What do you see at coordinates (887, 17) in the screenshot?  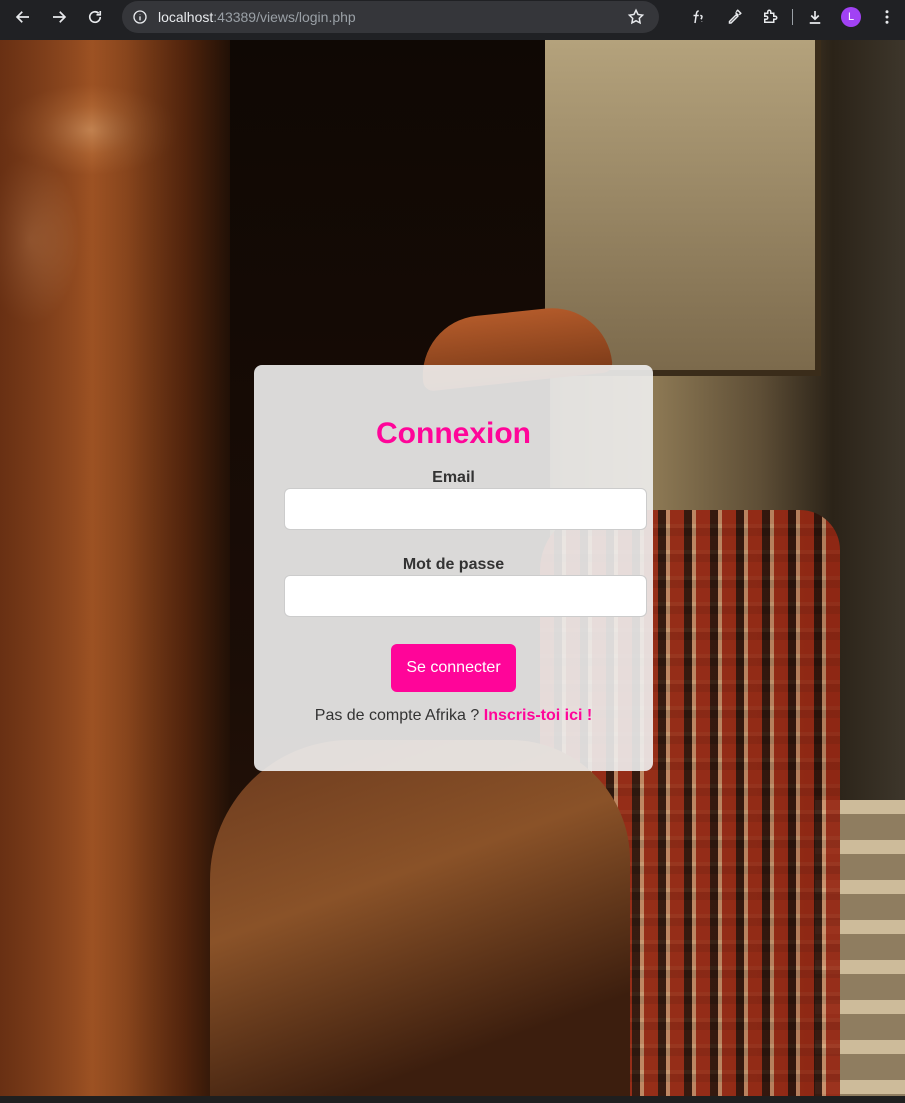 I see `more-icon` at bounding box center [887, 17].